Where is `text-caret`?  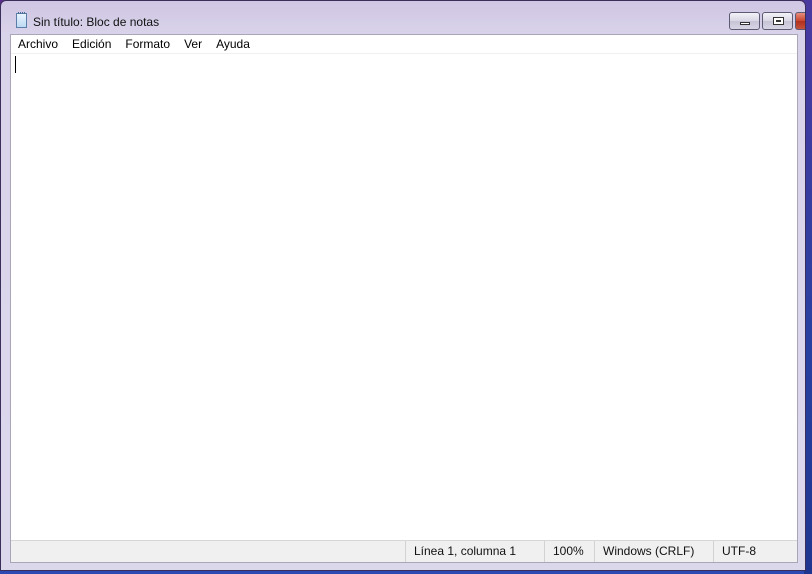 text-caret is located at coordinates (15, 64).